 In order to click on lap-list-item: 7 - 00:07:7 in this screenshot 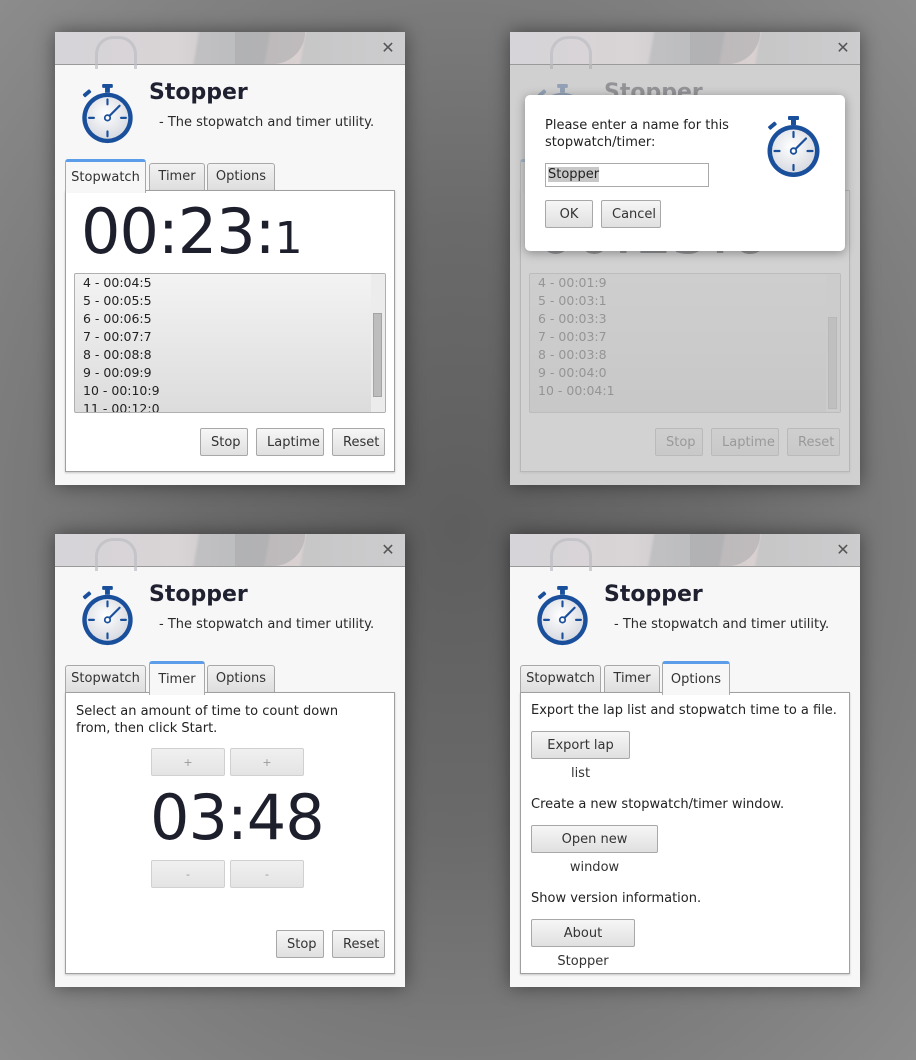, I will do `click(223, 337)`.